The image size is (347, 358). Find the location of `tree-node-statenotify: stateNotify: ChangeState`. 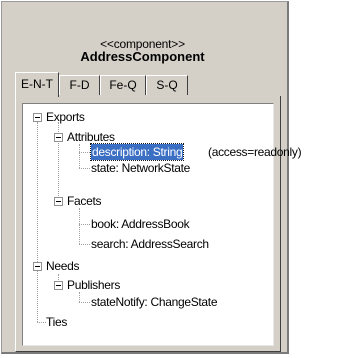

tree-node-statenotify: stateNotify: ChangeState is located at coordinates (154, 302).